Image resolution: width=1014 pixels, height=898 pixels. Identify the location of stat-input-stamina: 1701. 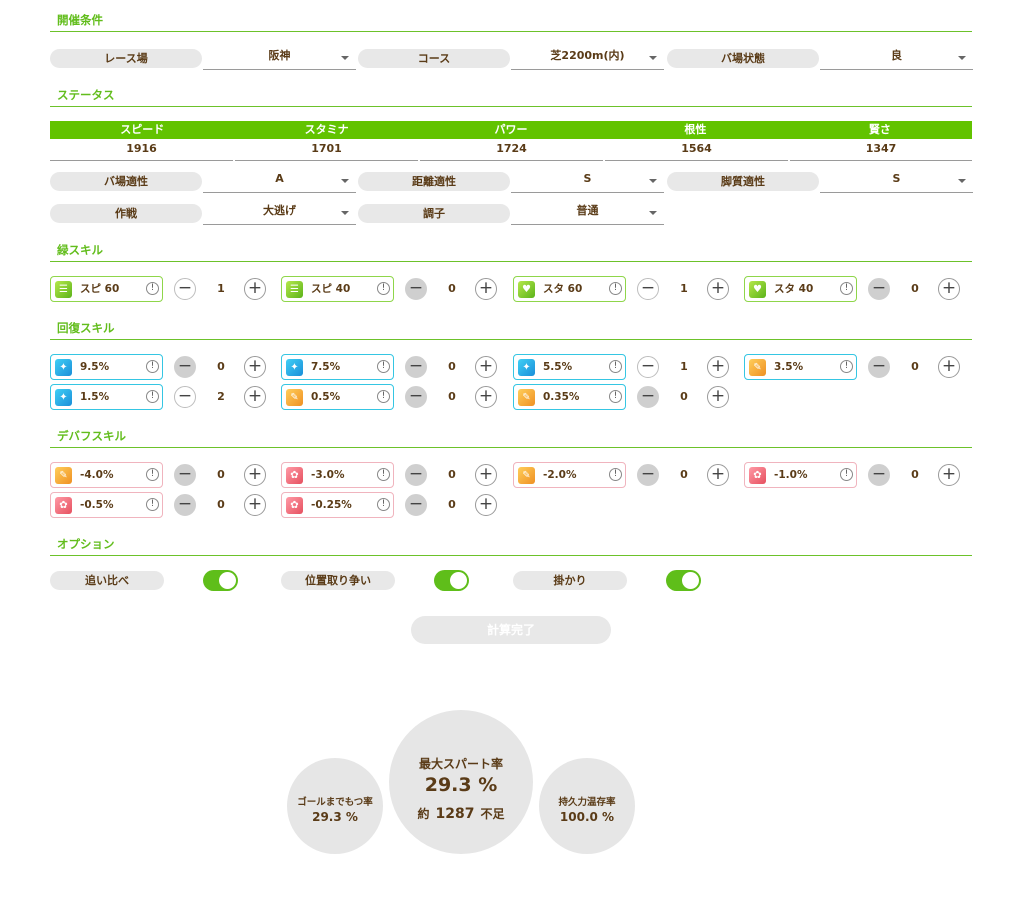
(326, 150).